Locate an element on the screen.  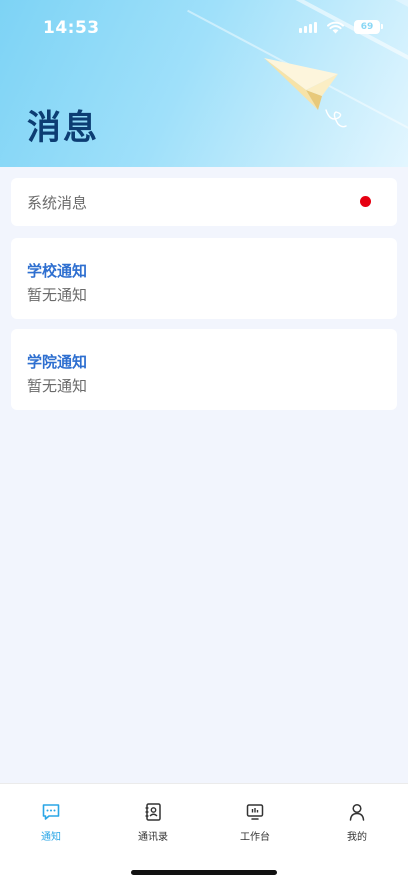
status-time: 14:53 is located at coordinates (71, 28).